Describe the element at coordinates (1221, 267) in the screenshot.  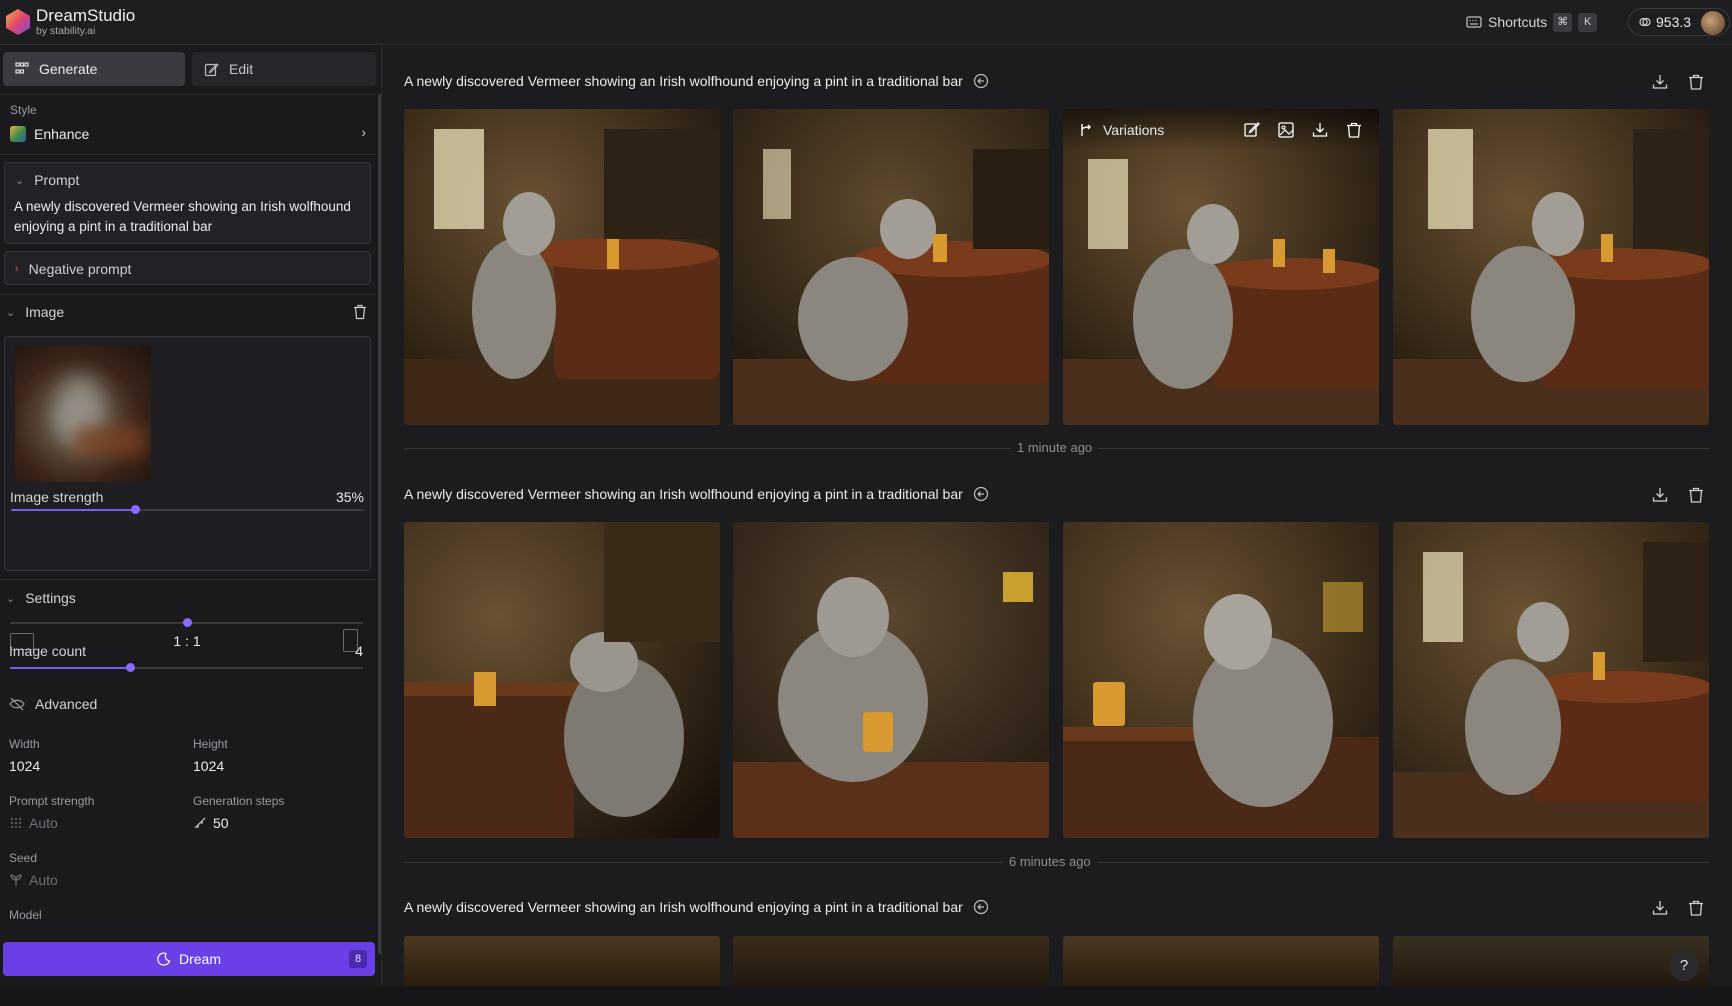
I see `result-image-hovered: Variations` at that location.